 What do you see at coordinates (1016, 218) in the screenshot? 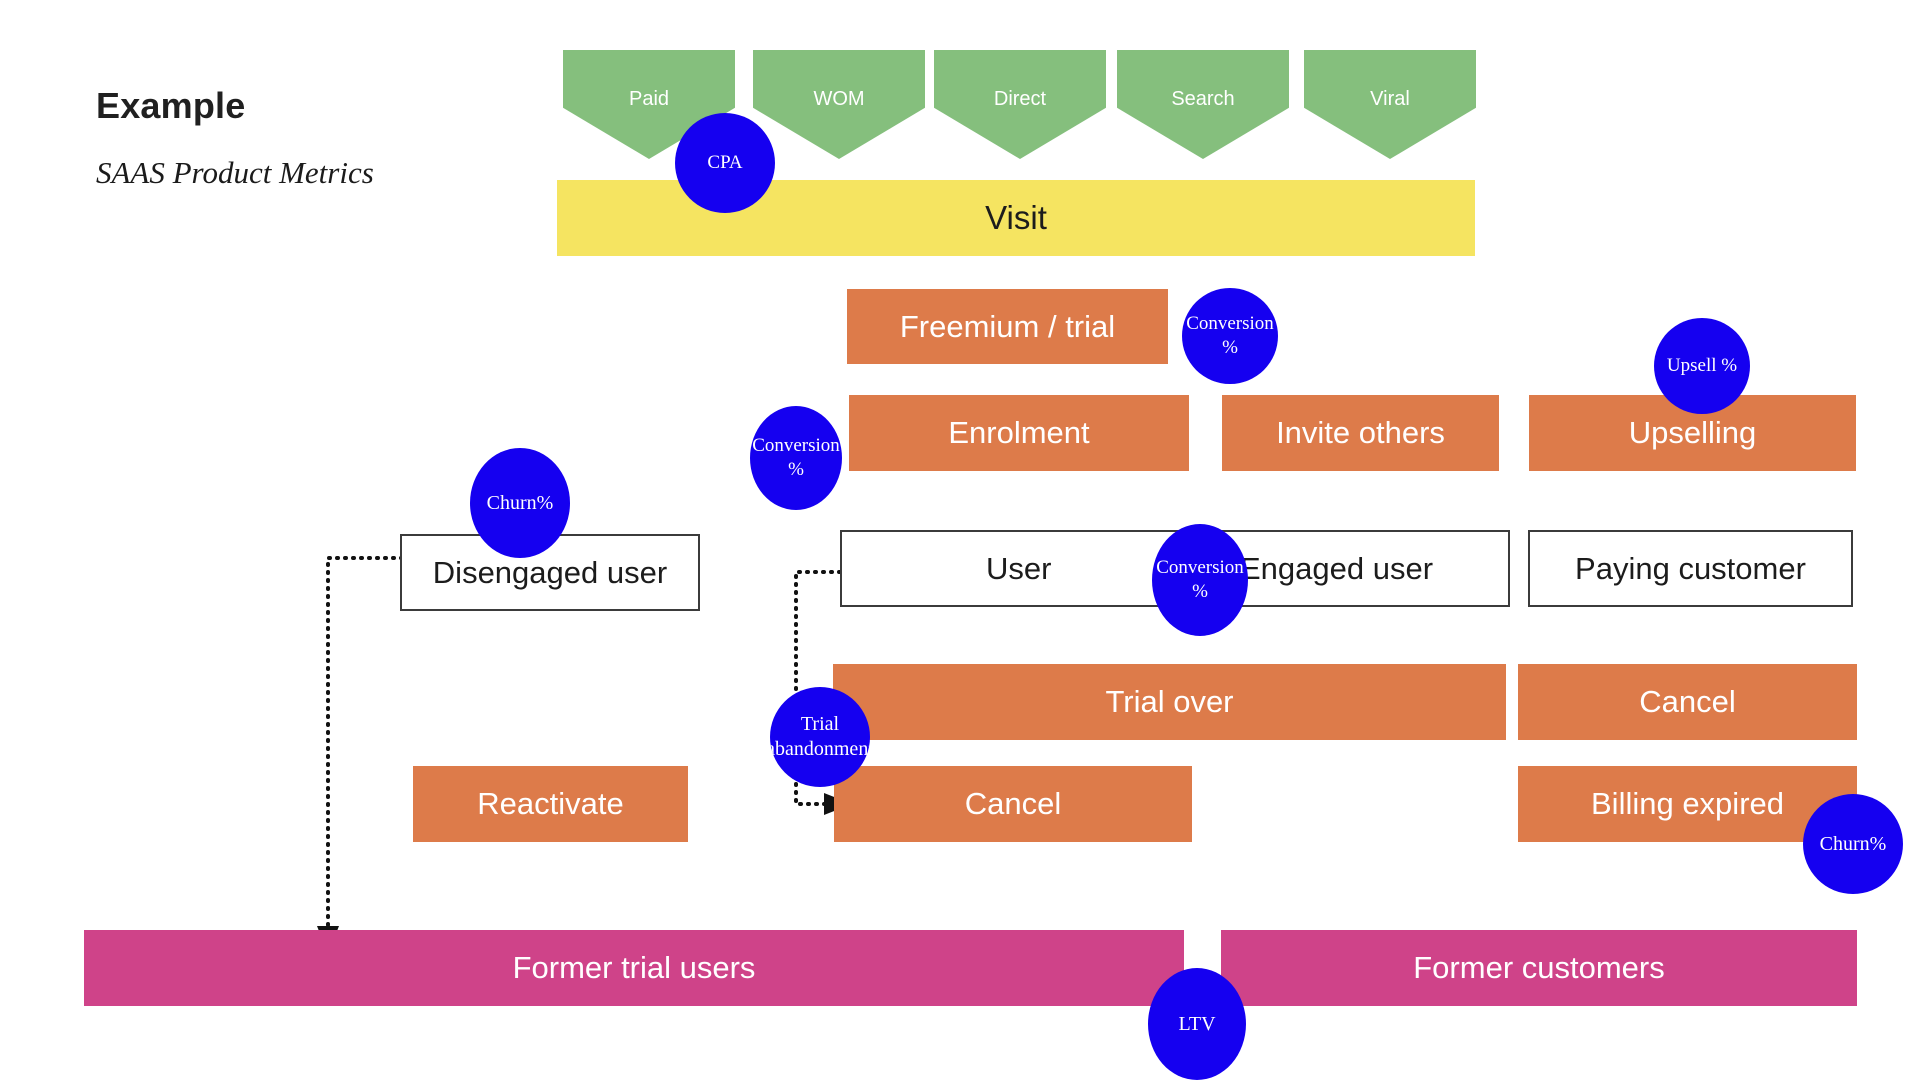
I see `stage-label: Visit` at bounding box center [1016, 218].